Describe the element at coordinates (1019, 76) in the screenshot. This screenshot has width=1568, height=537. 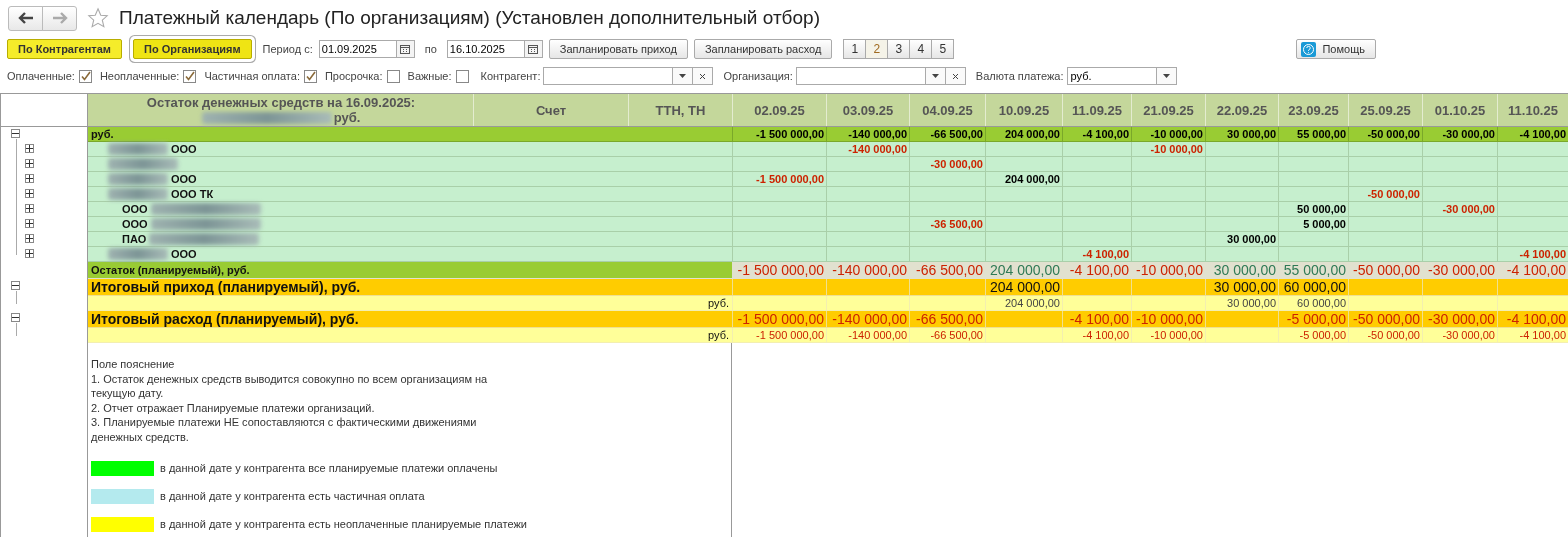
I see `field-label: Валюта платежа:` at that location.